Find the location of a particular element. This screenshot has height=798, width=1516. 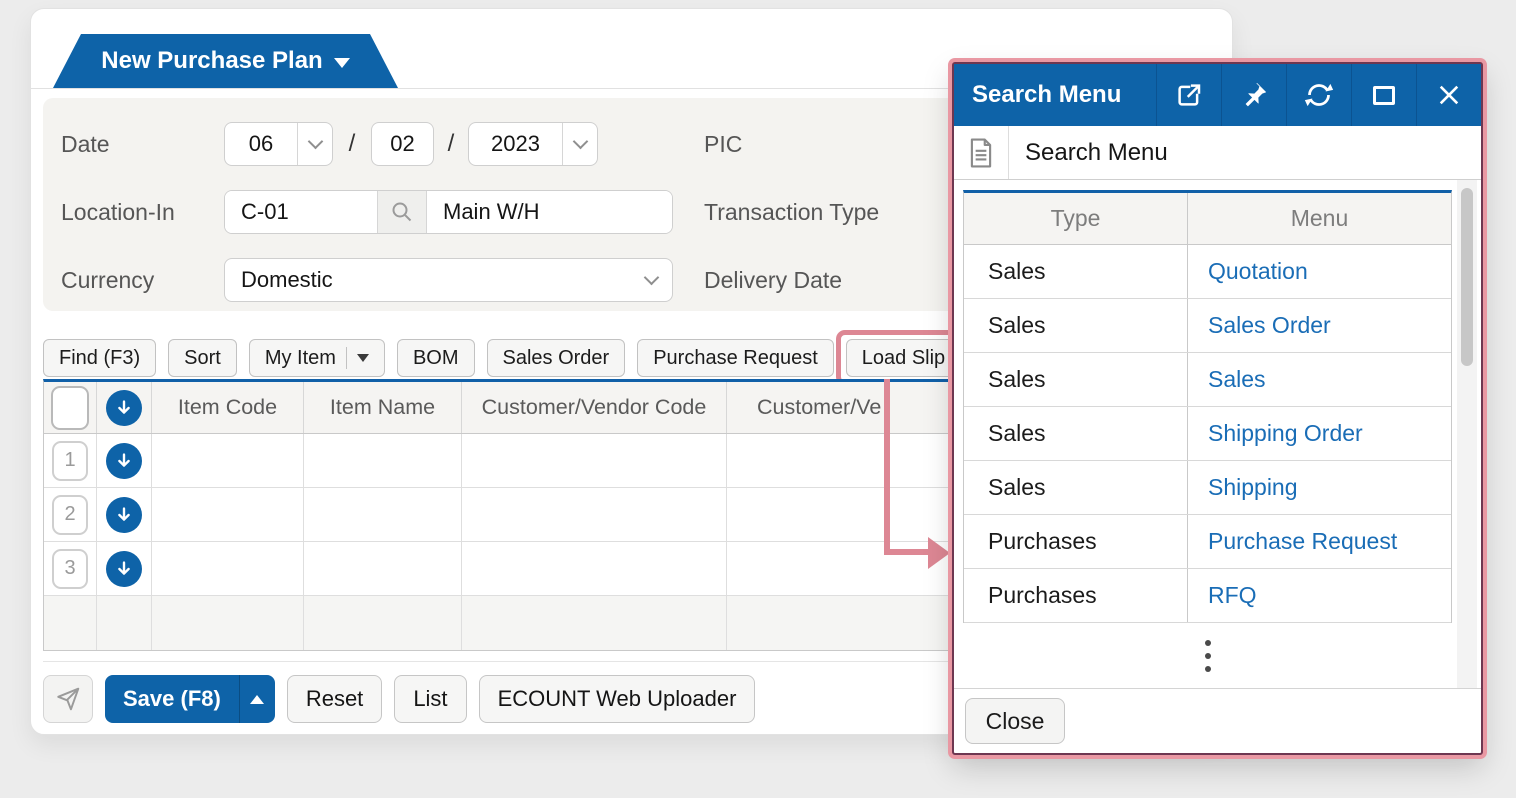

row-number: 3 is located at coordinates (70, 568).